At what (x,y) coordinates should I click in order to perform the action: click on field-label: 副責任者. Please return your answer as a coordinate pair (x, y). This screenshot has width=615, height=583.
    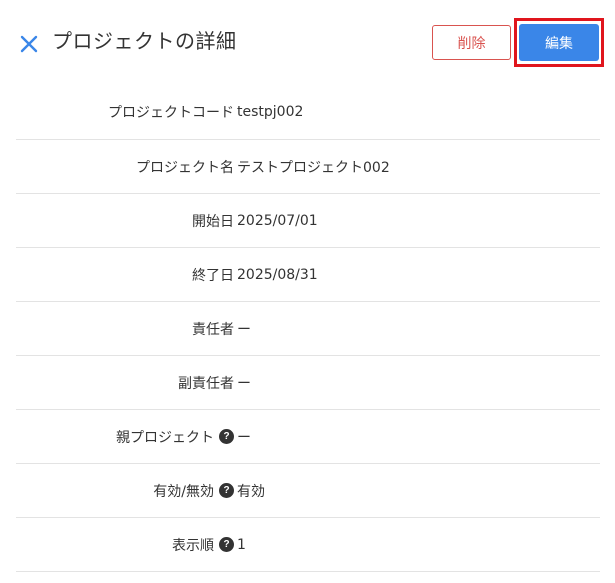
    Looking at the image, I should click on (206, 383).